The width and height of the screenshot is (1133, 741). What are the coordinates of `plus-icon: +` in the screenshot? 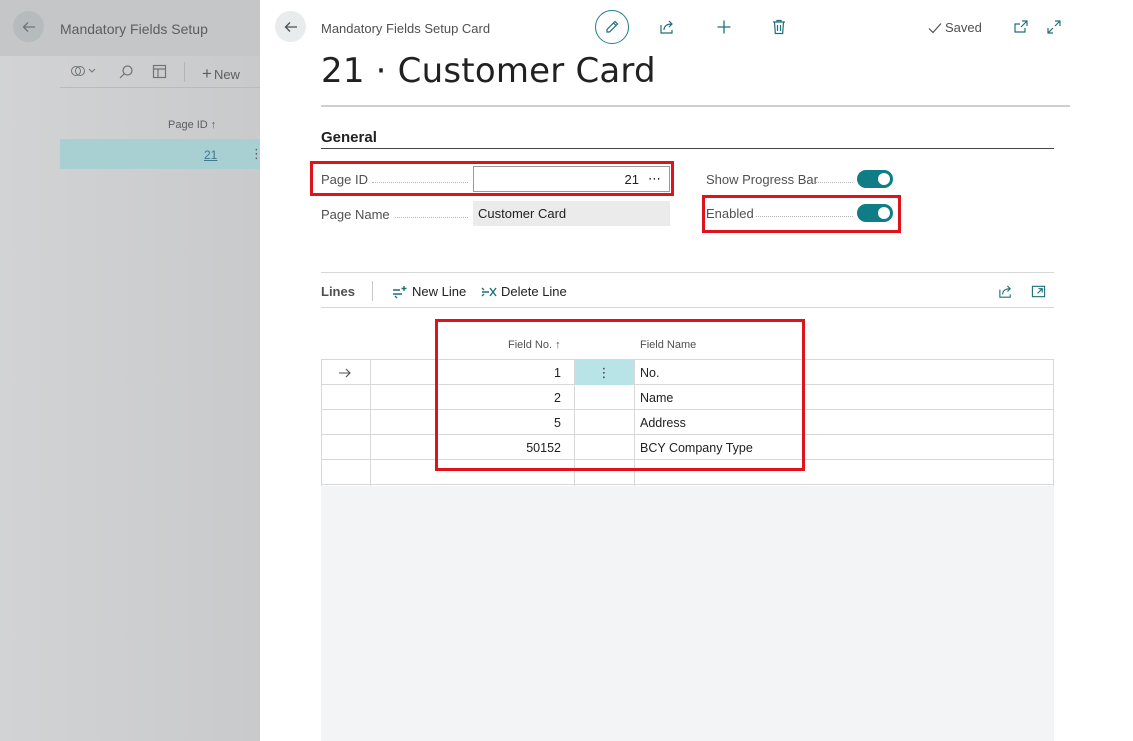 It's located at (207, 73).